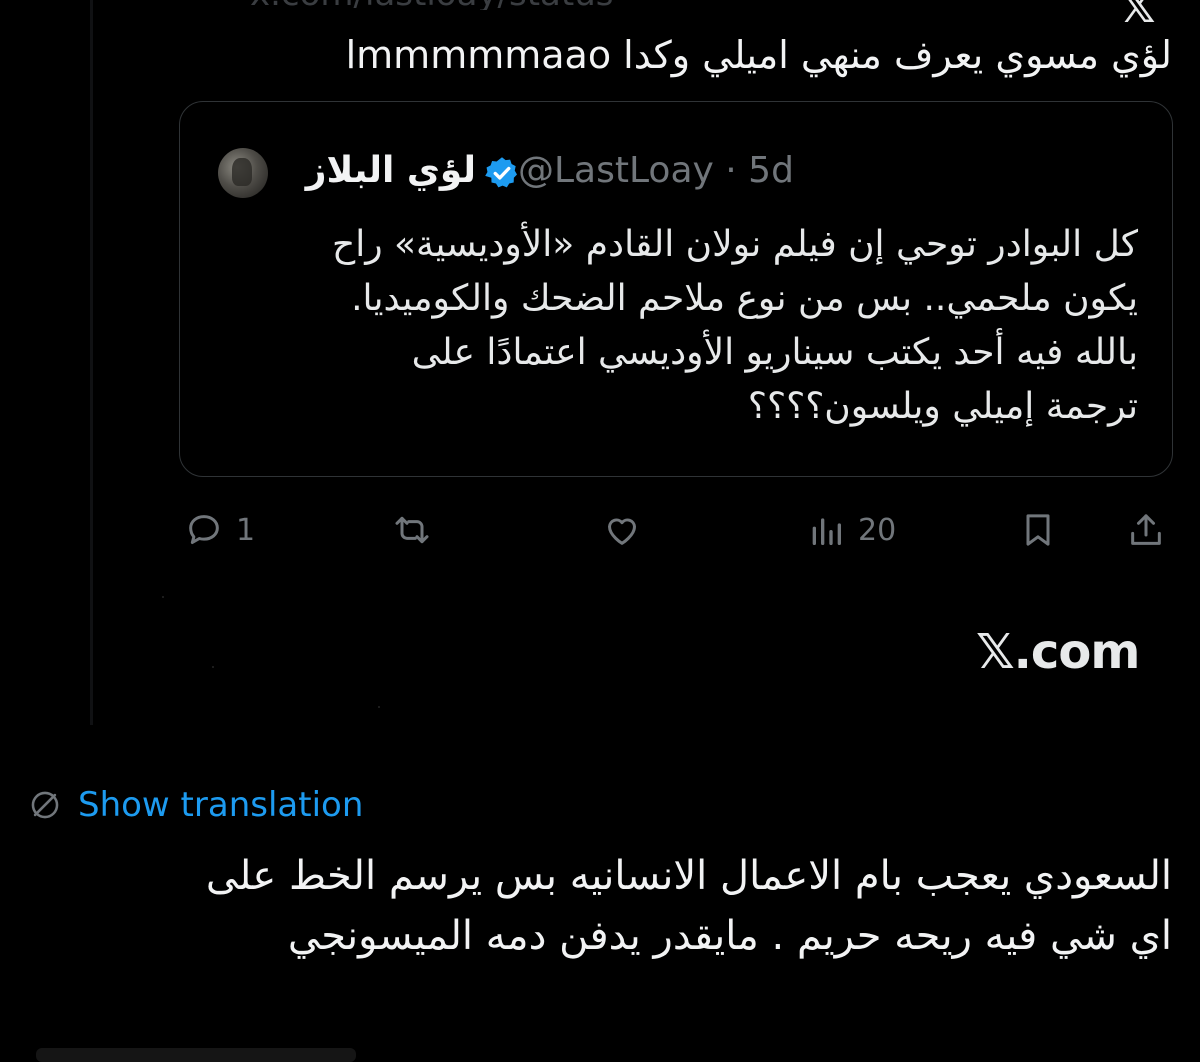 The width and height of the screenshot is (1200, 1062). I want to click on reply-count: 1, so click(246, 530).